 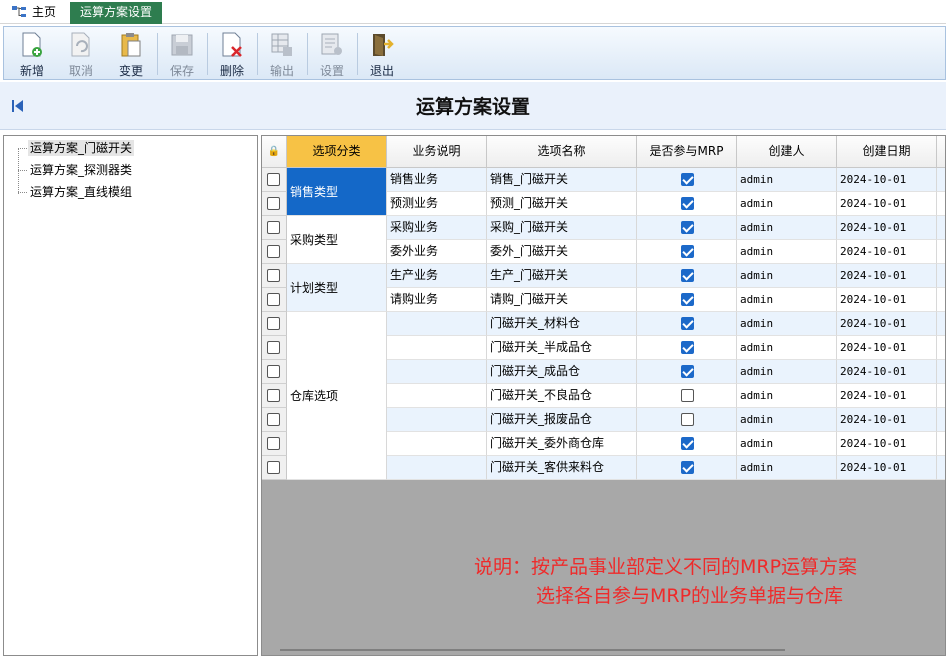 I want to click on header-biz-desc: 业务说明, so click(x=437, y=151).